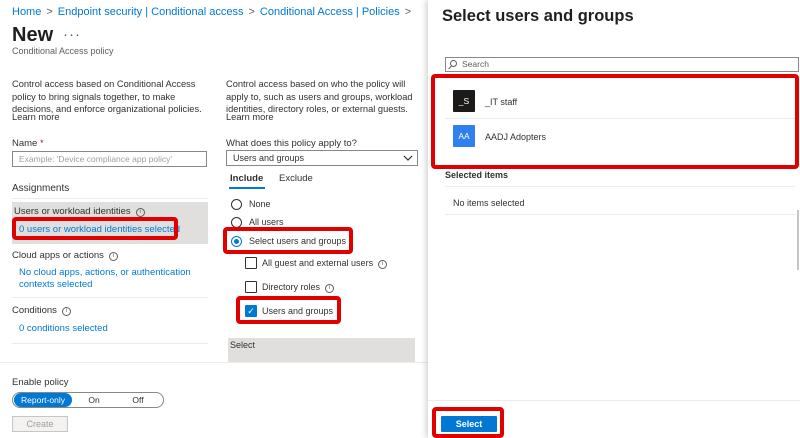 The height and width of the screenshot is (438, 800). I want to click on policy-name-input: Example: 'Device compliance app policy', so click(109, 159).